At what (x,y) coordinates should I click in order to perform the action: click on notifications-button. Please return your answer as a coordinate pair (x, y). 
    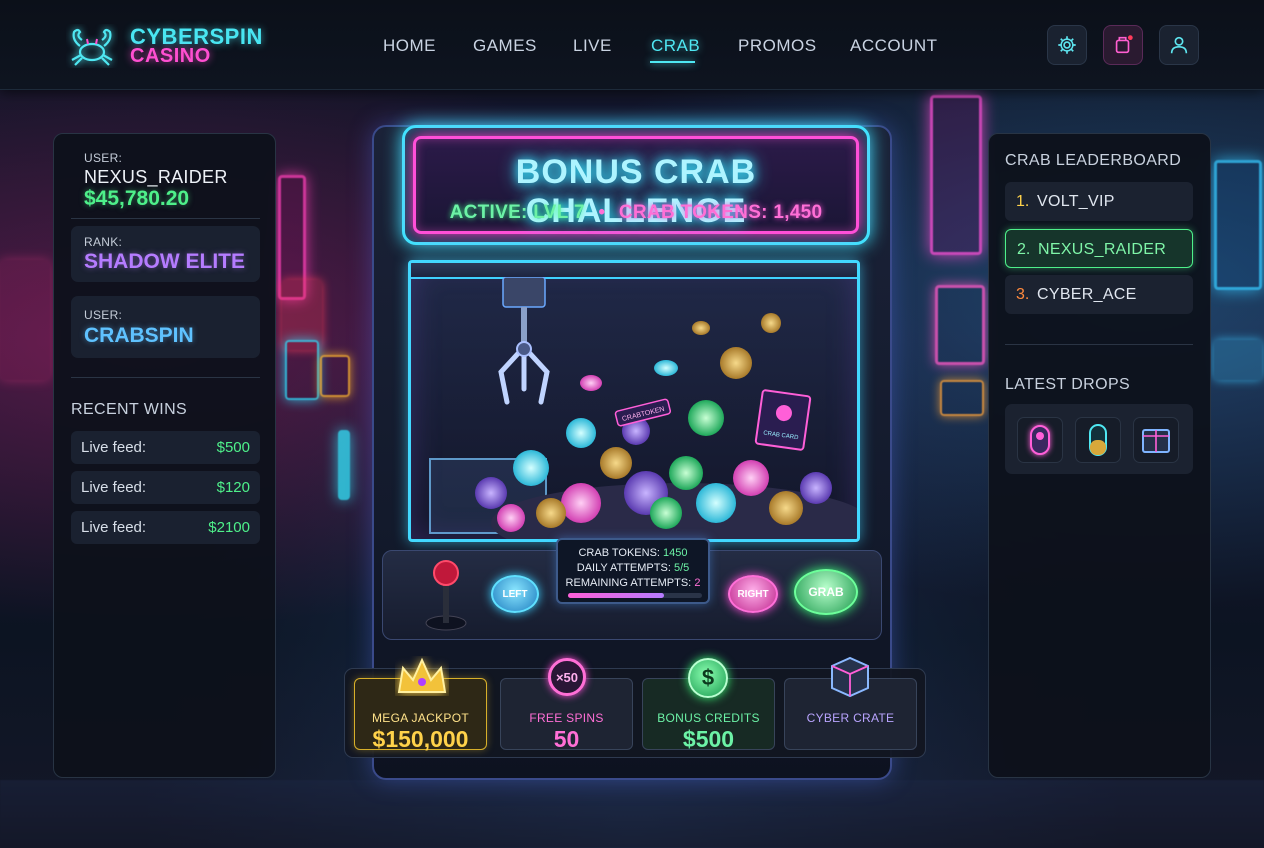
    Looking at the image, I should click on (1123, 45).